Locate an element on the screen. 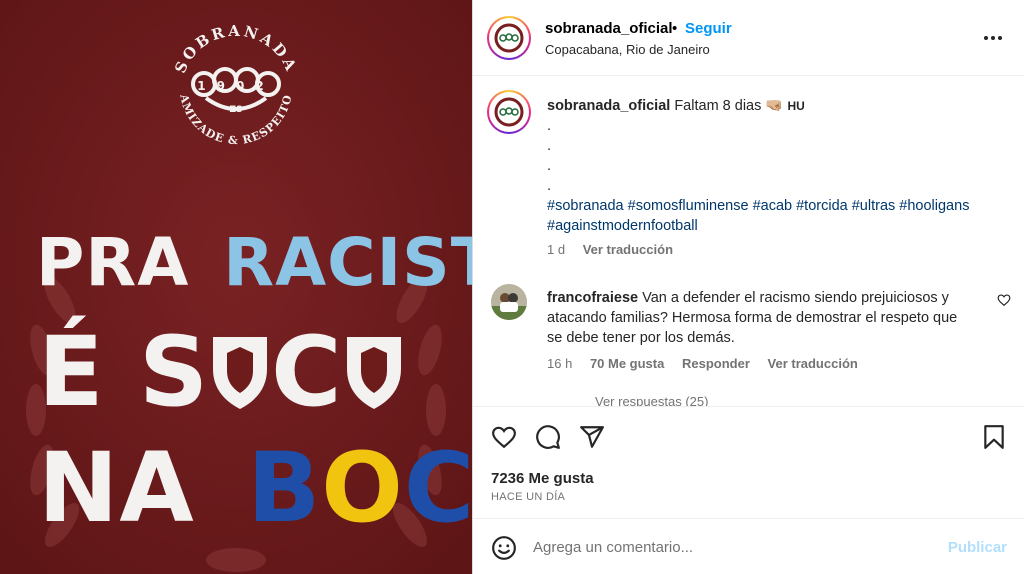 The image size is (1024, 574). poster-letter-c: C is located at coordinates (437, 488).